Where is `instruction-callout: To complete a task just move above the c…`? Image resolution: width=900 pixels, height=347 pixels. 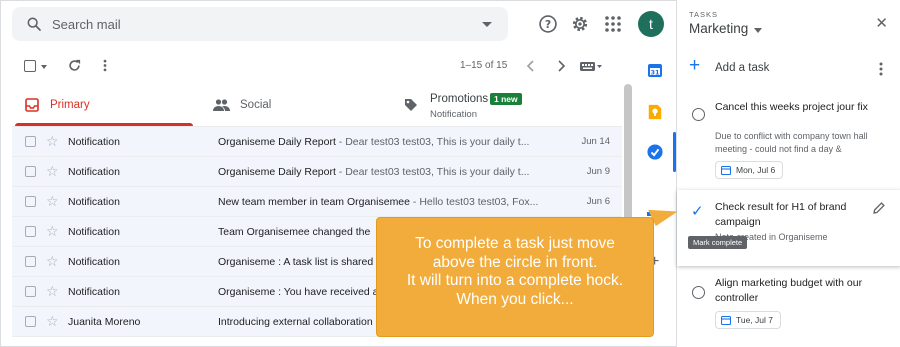
instruction-callout: To complete a task just move above the c… is located at coordinates (515, 277).